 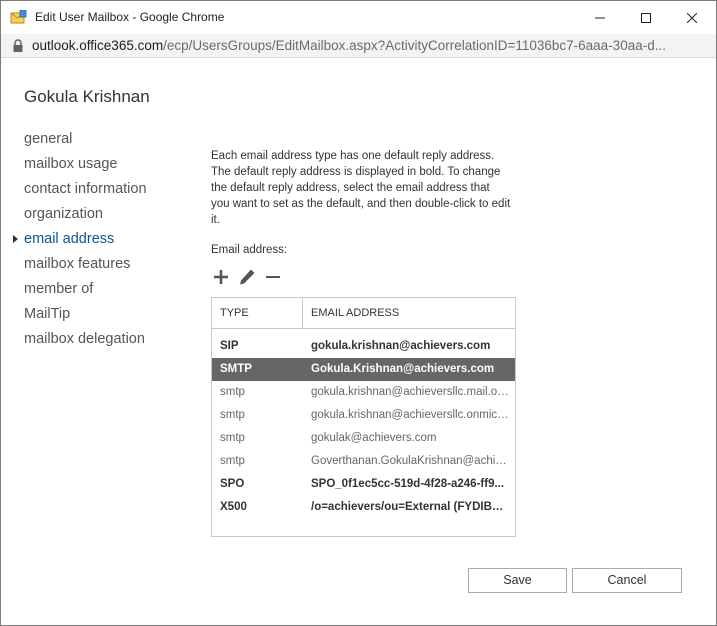 What do you see at coordinates (63, 214) in the screenshot?
I see `nav-item-label: organization` at bounding box center [63, 214].